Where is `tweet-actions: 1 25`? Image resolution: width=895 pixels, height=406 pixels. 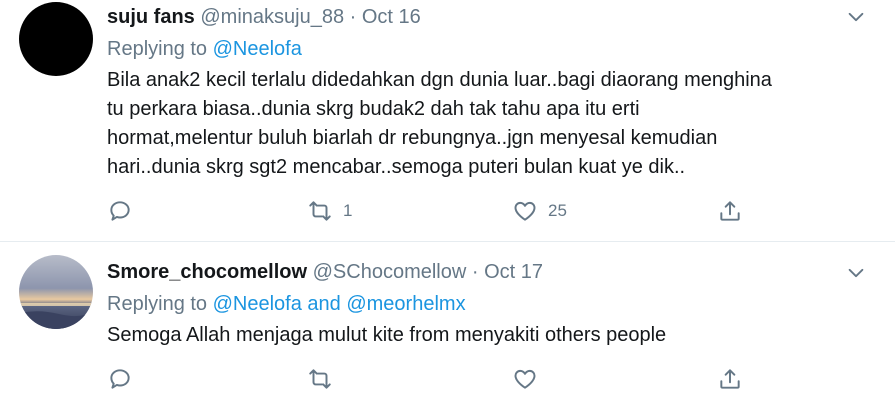
tweet-actions: 1 25 is located at coordinates (487, 211).